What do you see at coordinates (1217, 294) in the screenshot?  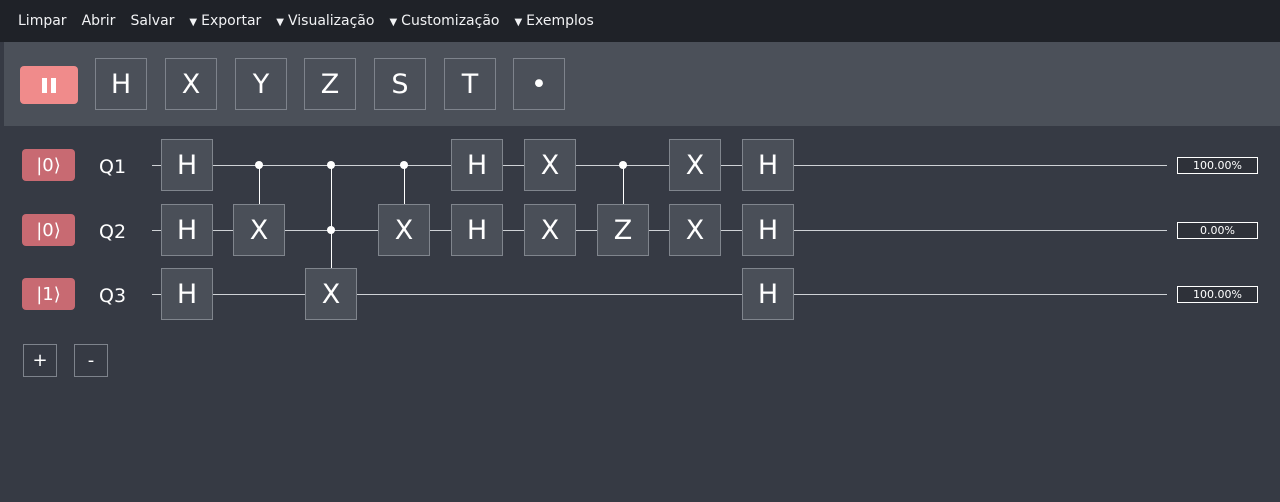 I see `qubit-3-probability: 100.00%` at bounding box center [1217, 294].